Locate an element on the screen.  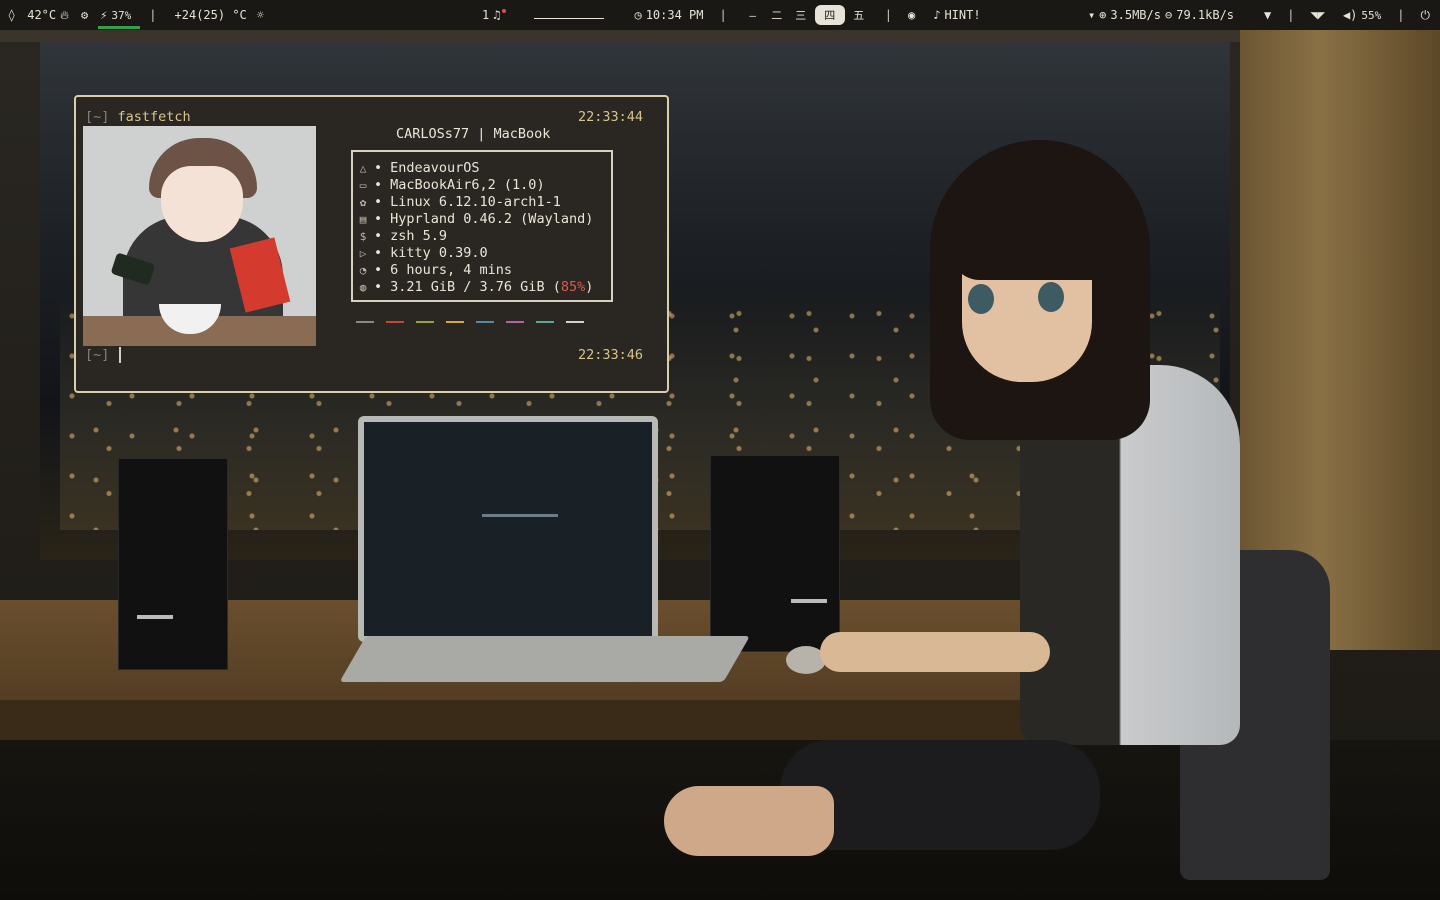
window-icon: ▤ is located at coordinates (363, 219).